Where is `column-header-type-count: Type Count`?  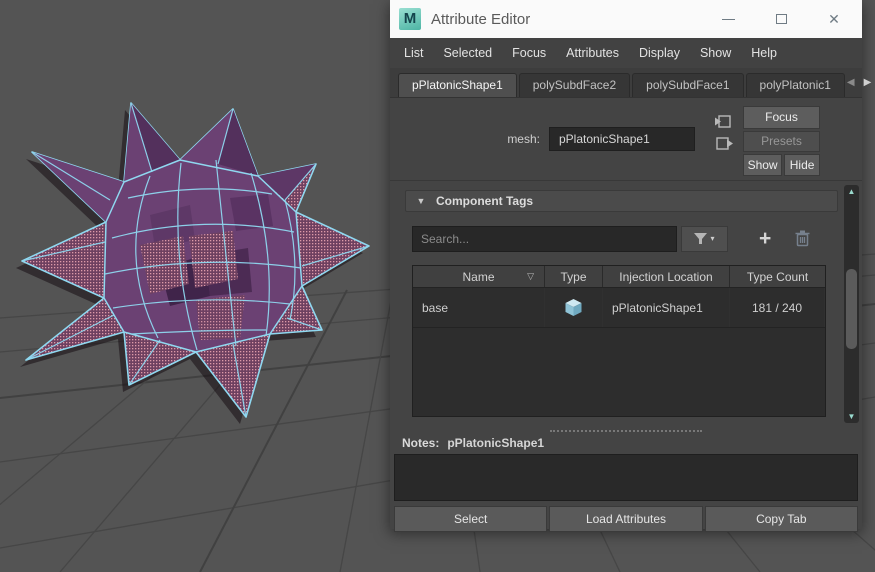 column-header-type-count: Type Count is located at coordinates (777, 276).